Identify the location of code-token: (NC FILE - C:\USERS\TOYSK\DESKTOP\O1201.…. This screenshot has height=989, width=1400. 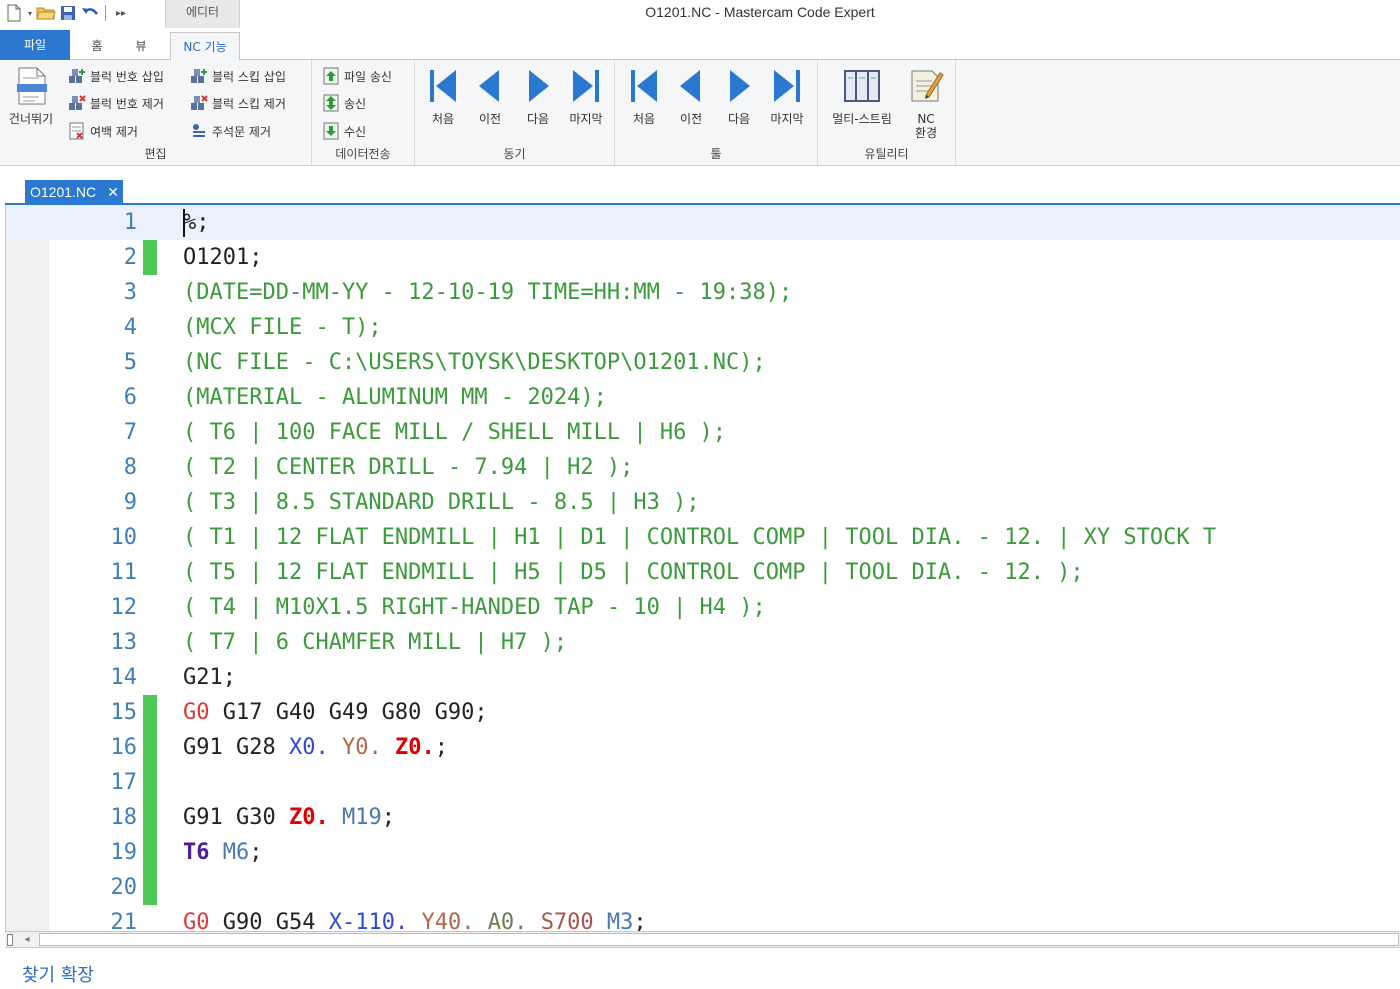
(474, 362).